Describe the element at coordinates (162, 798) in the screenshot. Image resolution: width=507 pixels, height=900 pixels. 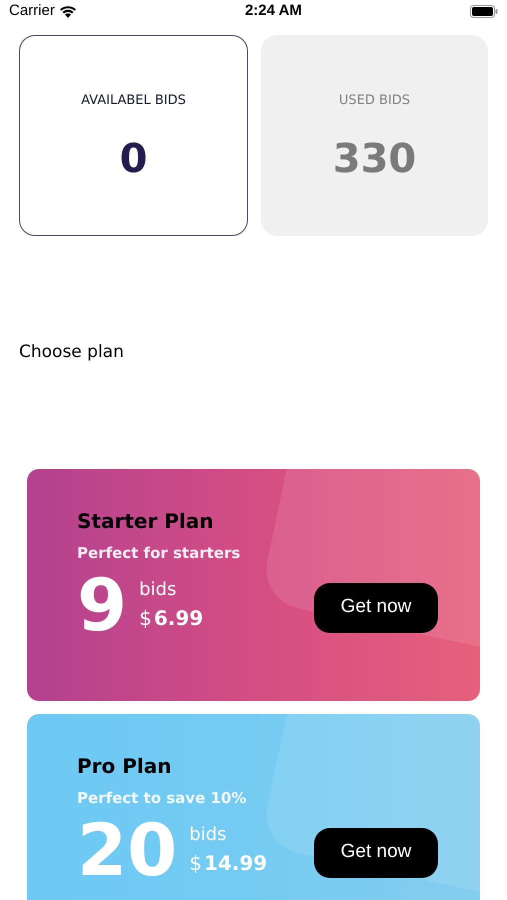
I see `plan-tagline: Perfect to save 10%` at that location.